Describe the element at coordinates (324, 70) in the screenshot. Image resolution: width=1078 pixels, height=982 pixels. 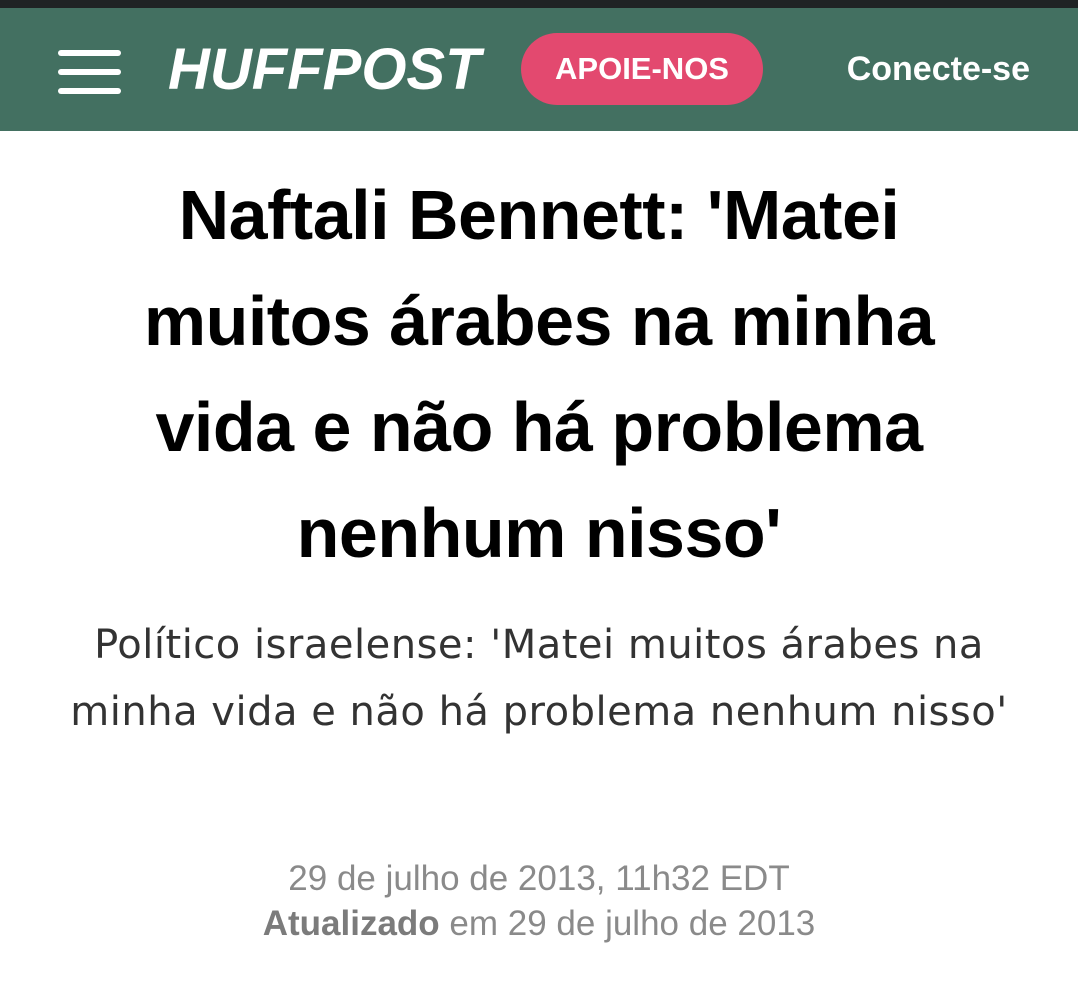
I see `huffpost-logo: HUFFPOST` at that location.